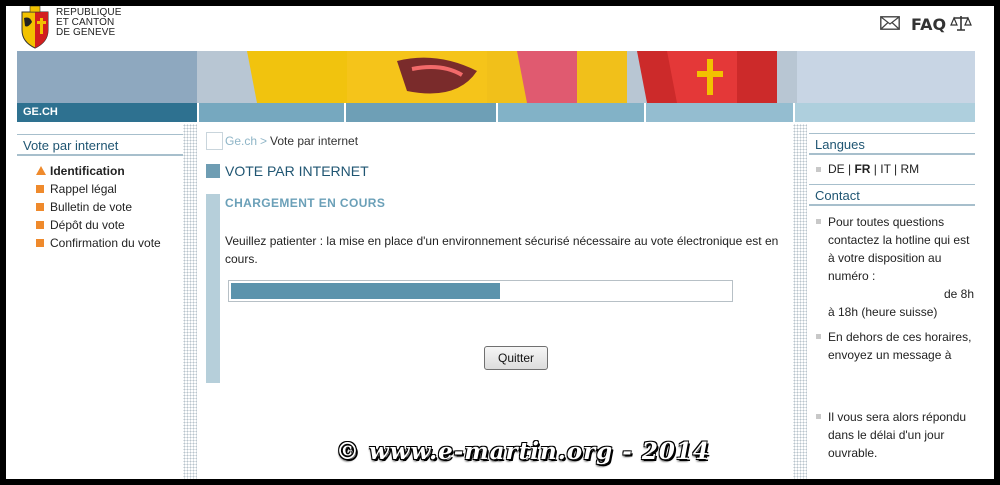 This screenshot has height=485, width=1000. Describe the element at coordinates (496, 141) in the screenshot. I see `breadcrumb: Ge.ch > Vote par internet` at that location.